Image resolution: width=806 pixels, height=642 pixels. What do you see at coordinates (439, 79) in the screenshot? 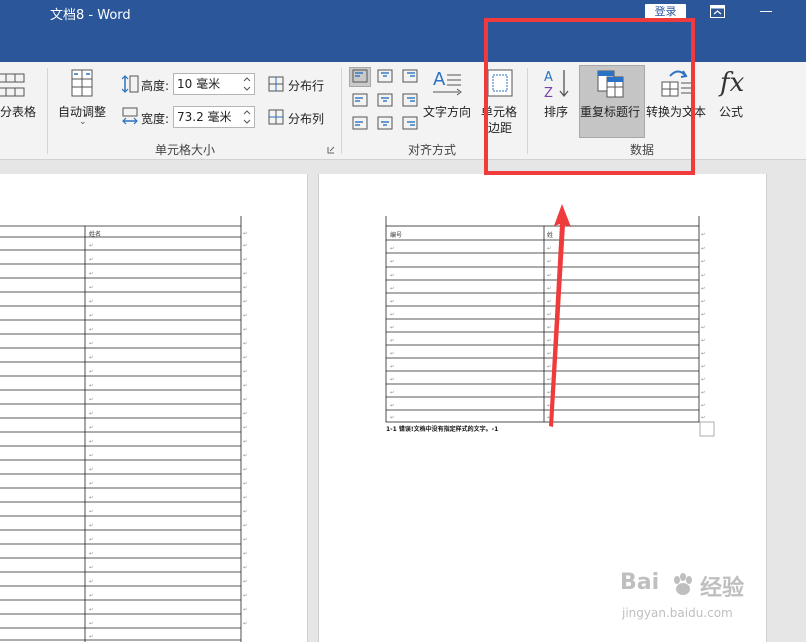
I see `svg-text: A` at bounding box center [439, 79].